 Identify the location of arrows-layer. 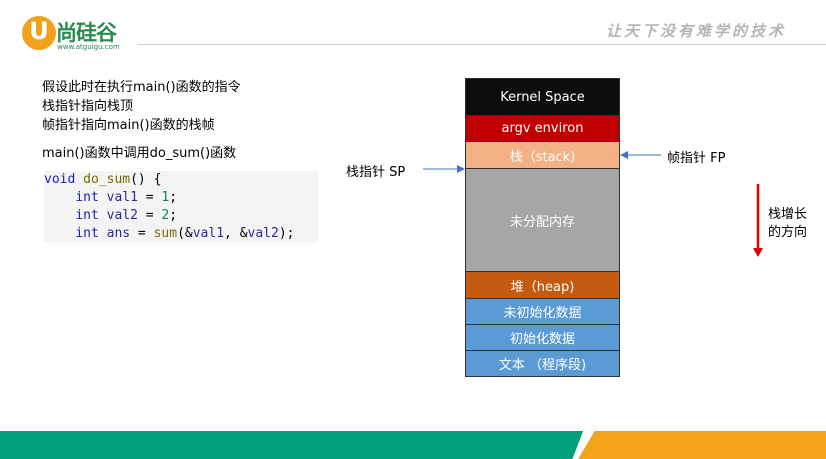
(593, 204).